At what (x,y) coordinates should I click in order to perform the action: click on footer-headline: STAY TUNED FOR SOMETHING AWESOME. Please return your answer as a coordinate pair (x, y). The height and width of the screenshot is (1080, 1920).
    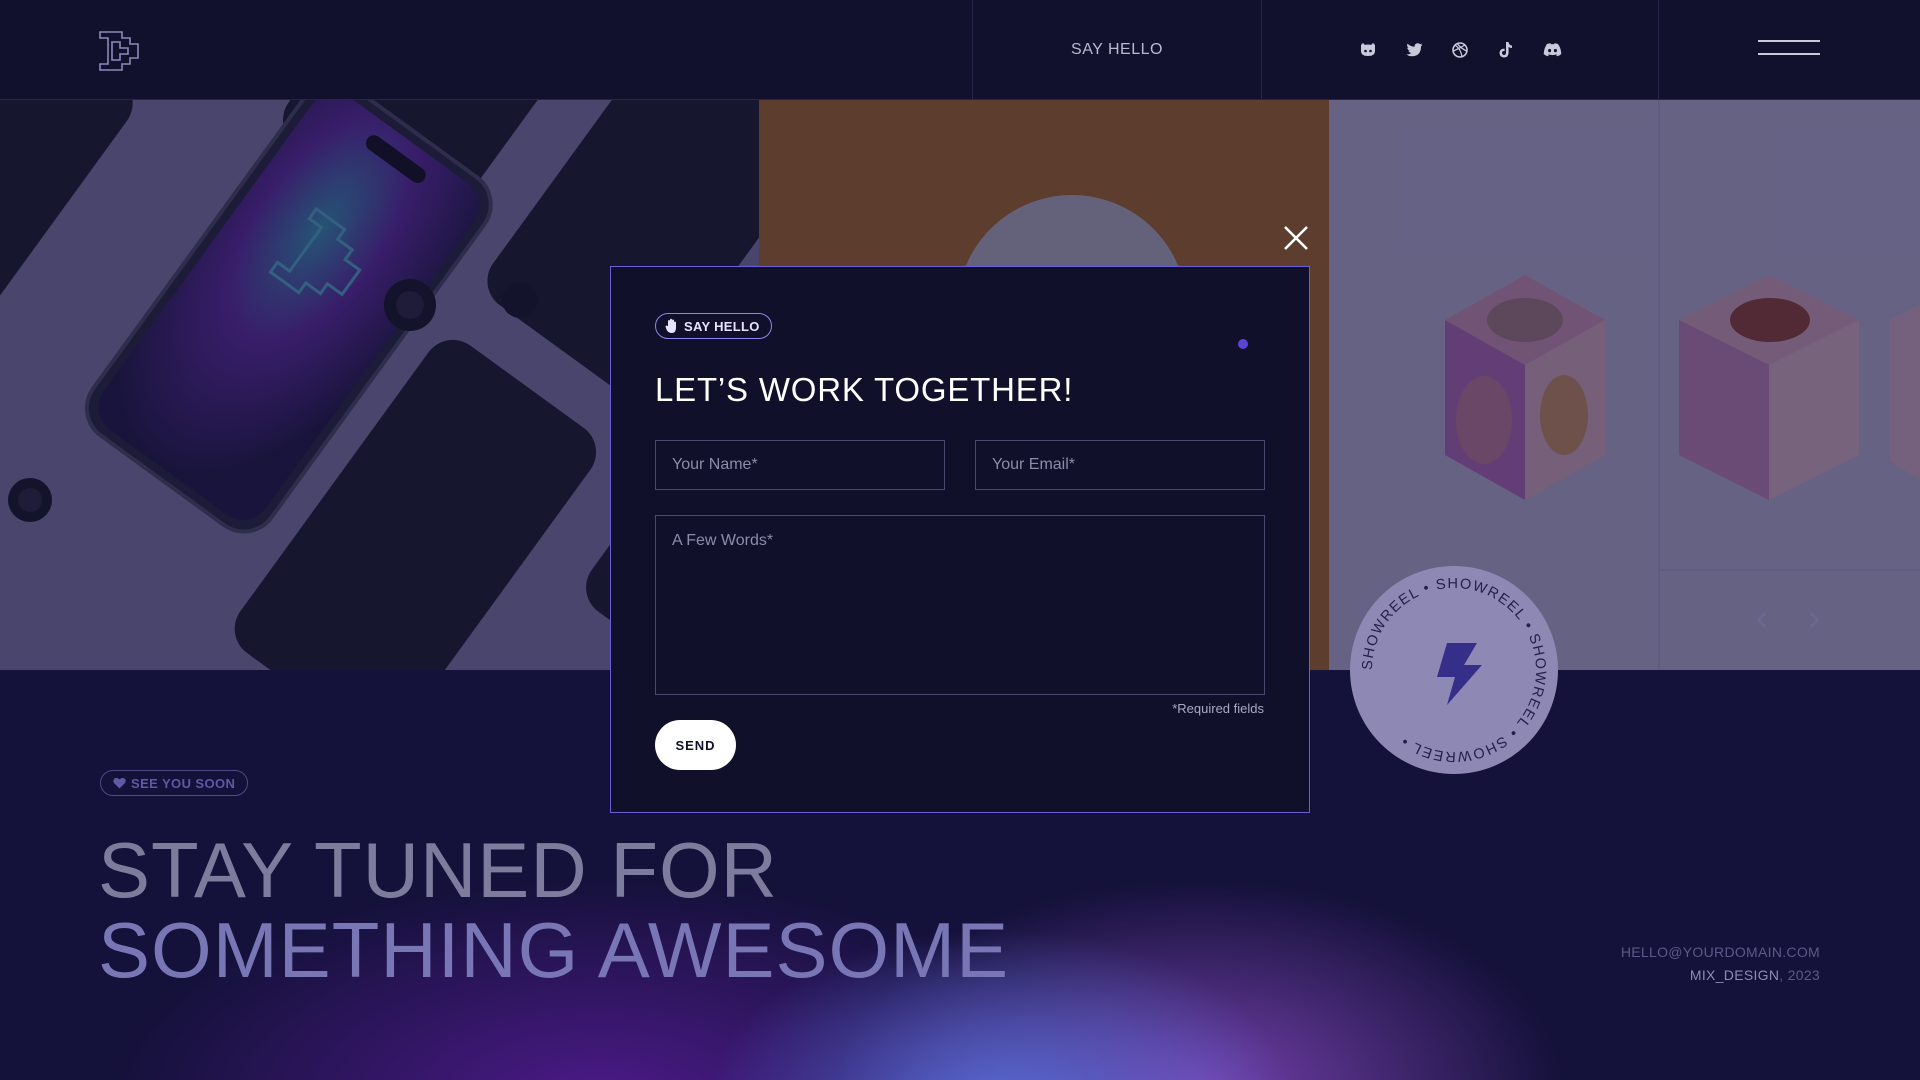
    Looking at the image, I should click on (598, 910).